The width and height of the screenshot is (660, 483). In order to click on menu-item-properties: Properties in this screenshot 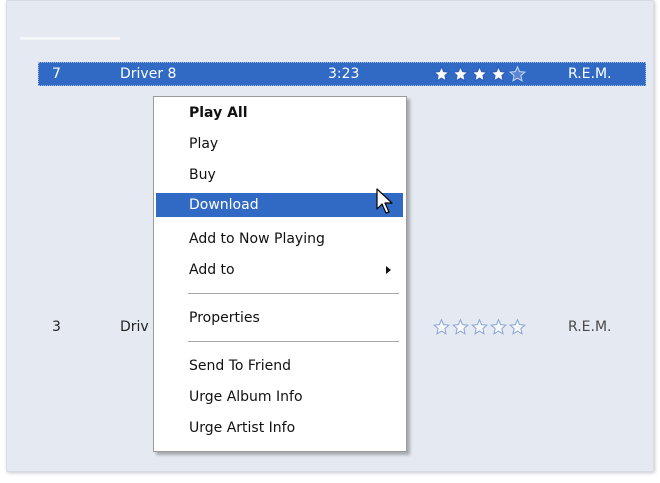, I will do `click(279, 318)`.